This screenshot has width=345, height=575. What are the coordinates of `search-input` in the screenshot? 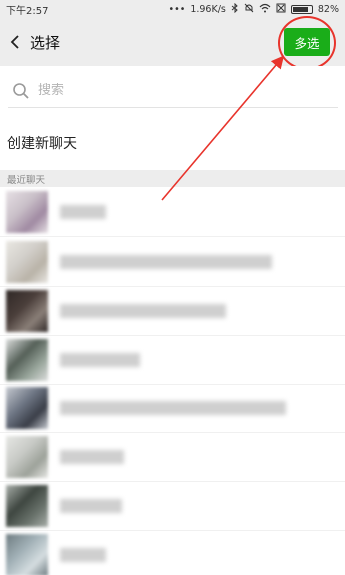 It's located at (168, 90).